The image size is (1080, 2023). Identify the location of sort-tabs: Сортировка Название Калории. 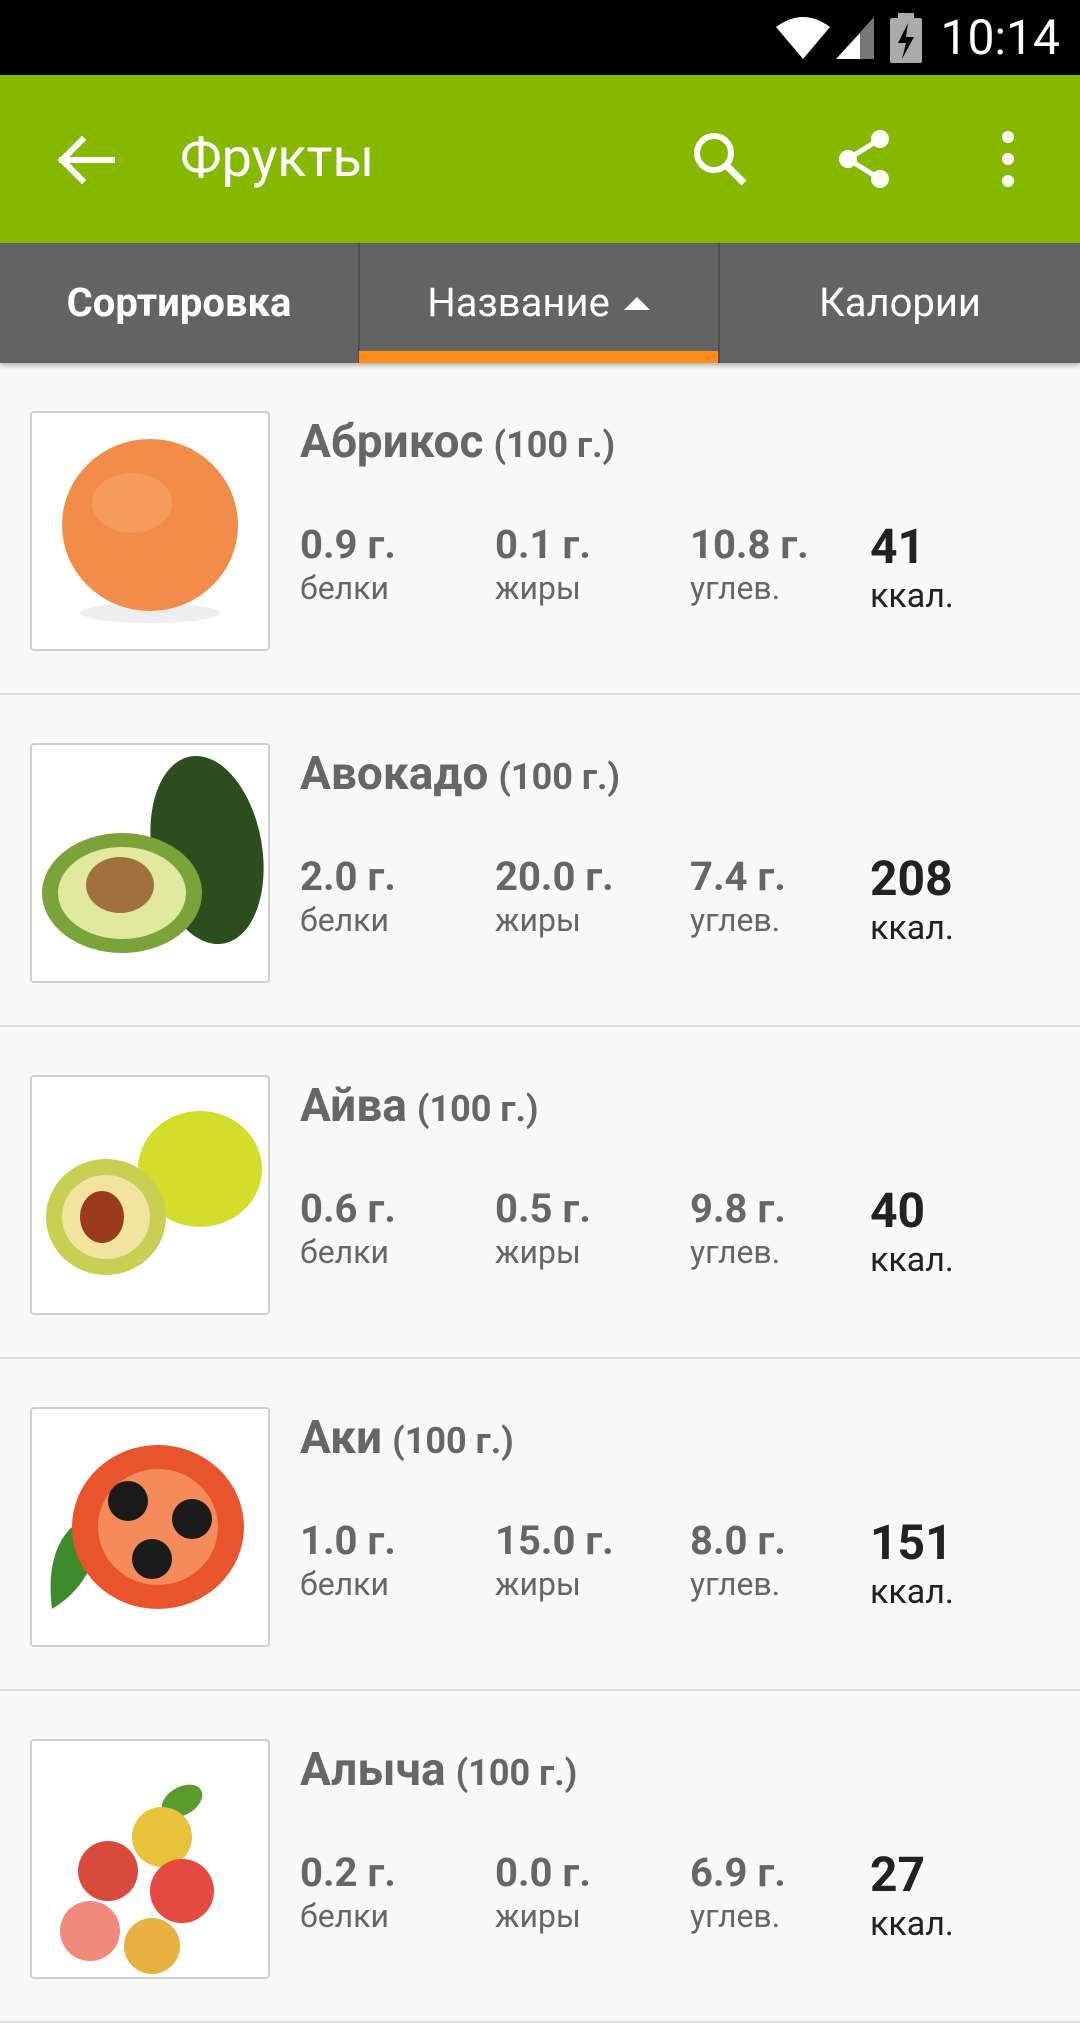
(540, 303).